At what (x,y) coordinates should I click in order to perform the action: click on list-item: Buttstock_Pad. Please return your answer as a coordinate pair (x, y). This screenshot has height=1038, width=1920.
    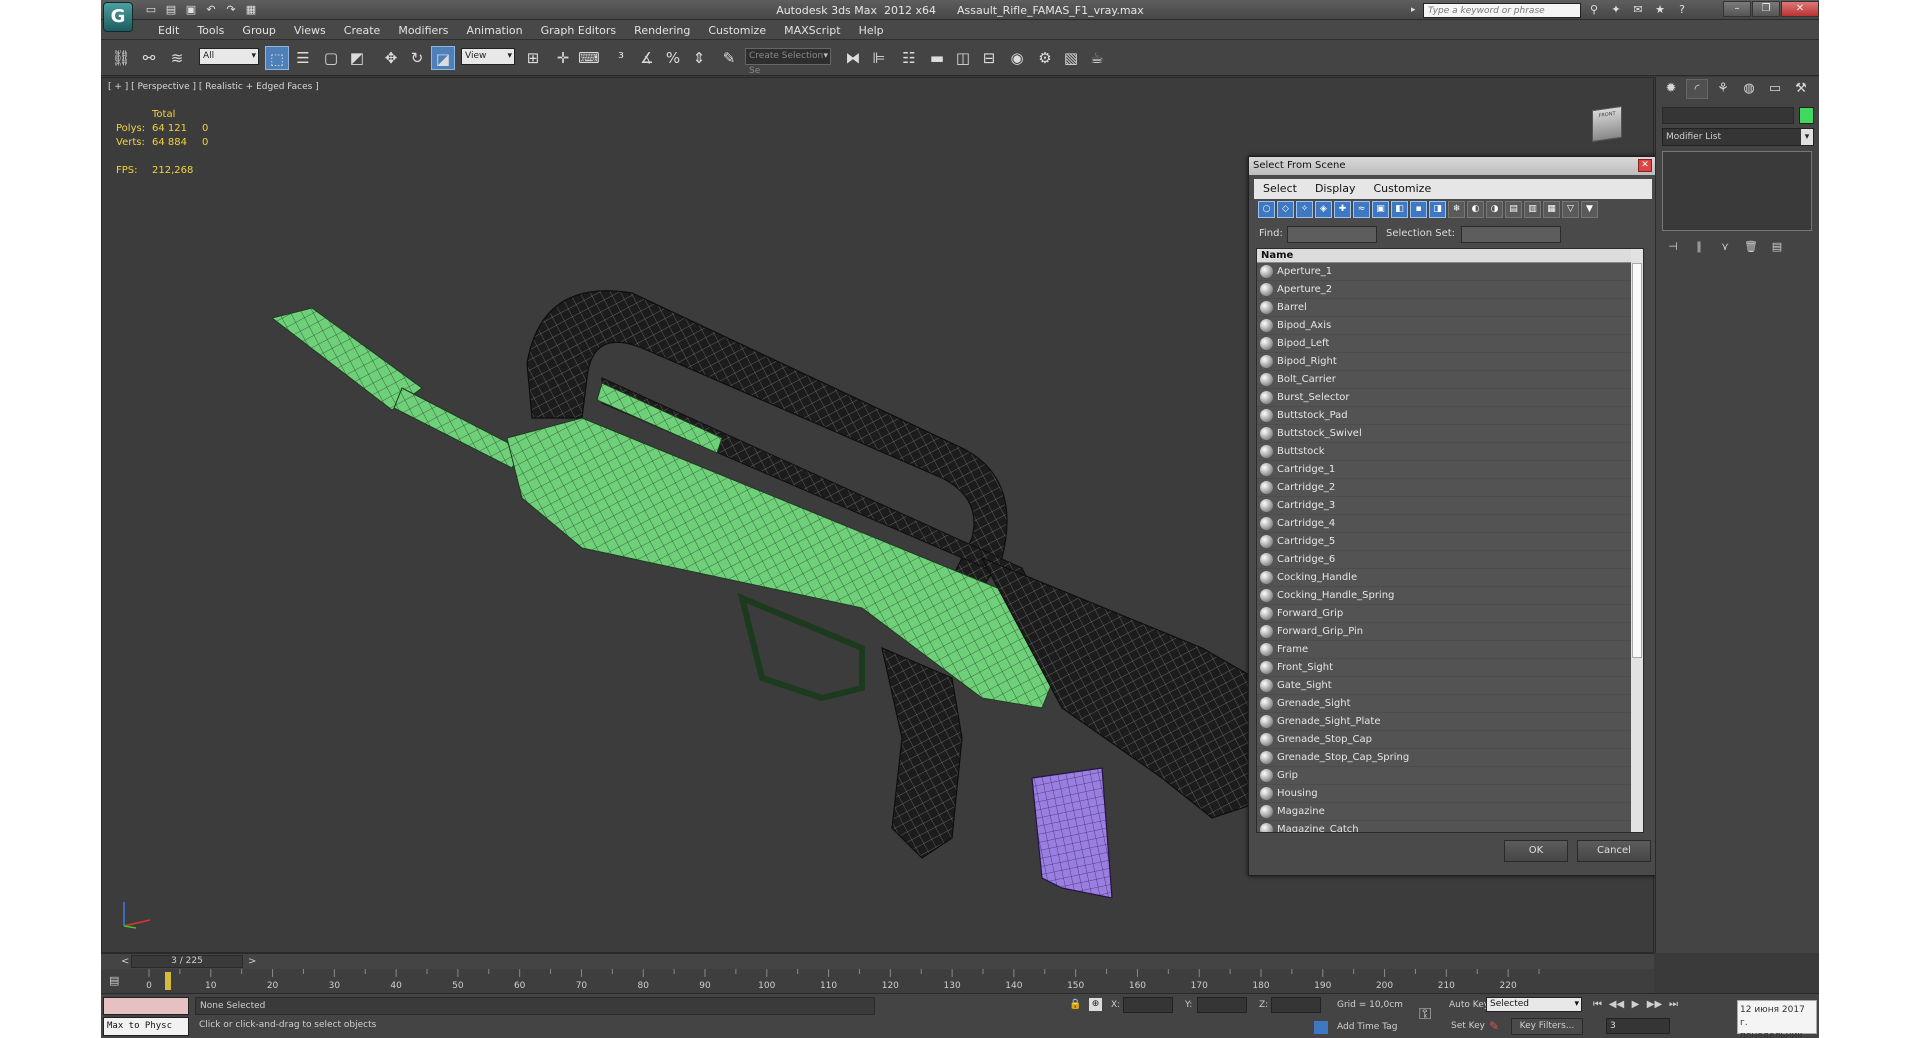
    Looking at the image, I should click on (1450, 416).